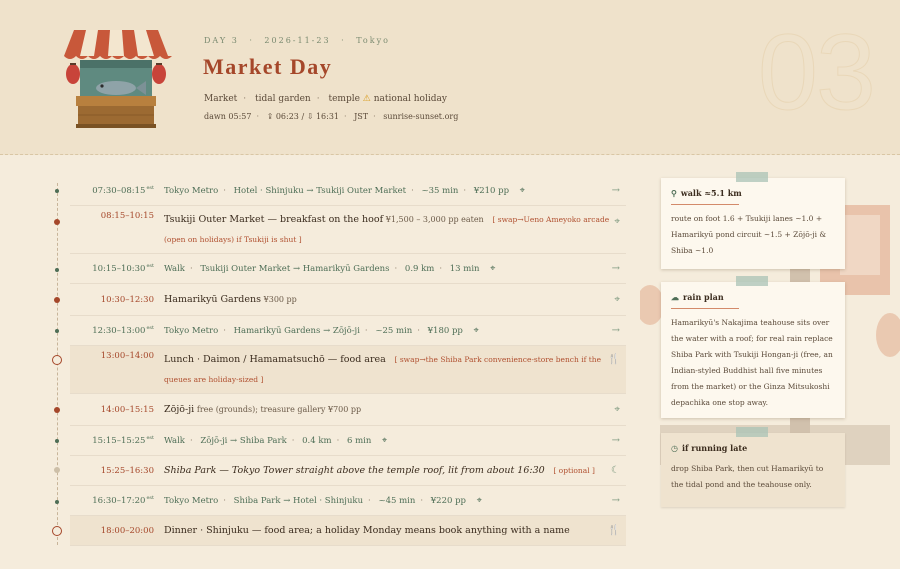 The image size is (900, 569). Describe the element at coordinates (296, 330) in the screenshot. I see `transit-route: Hamarikyū Gardens → Zōjō-ji` at that location.